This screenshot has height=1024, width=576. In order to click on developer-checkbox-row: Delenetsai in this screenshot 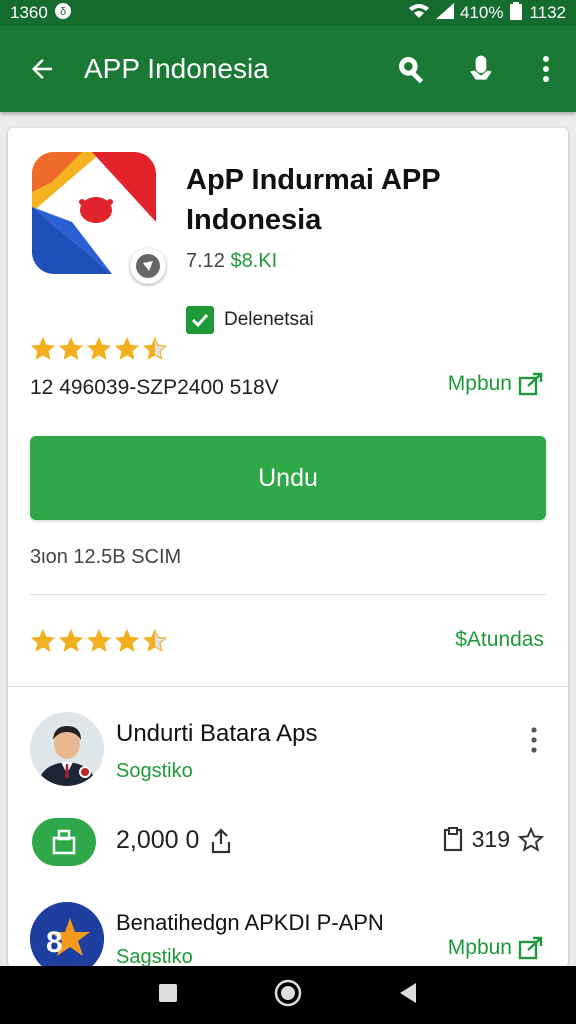, I will do `click(250, 320)`.